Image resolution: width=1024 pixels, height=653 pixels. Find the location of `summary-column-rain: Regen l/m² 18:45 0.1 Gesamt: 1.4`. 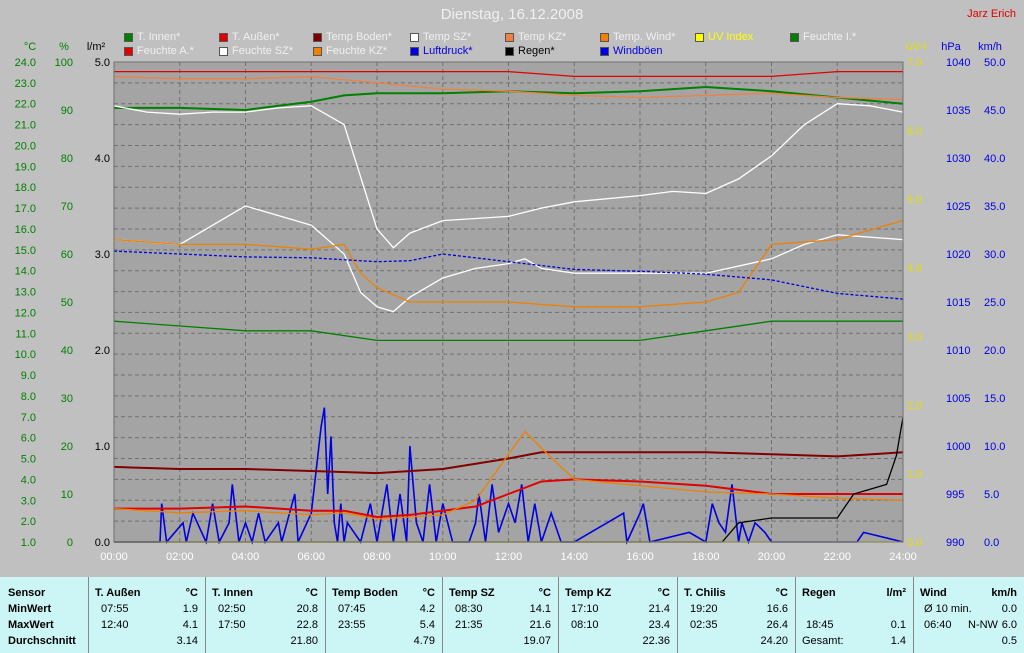

summary-column-rain: Regen l/m² 18:45 0.1 Gesamt: 1.4 is located at coordinates (854, 615).